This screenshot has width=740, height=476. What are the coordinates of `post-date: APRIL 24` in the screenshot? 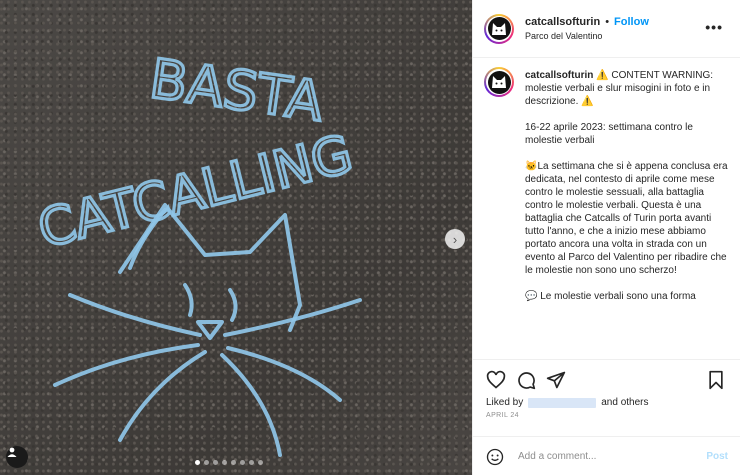 It's located at (502, 415).